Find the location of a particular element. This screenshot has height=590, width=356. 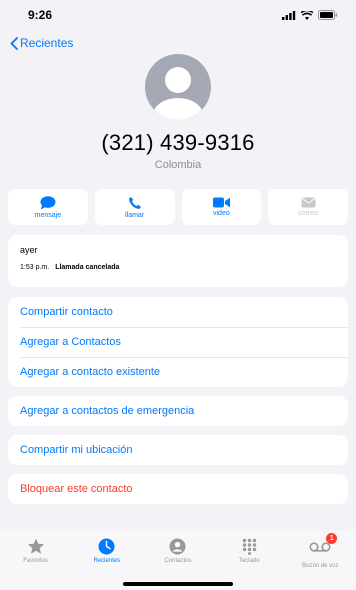

video-label: video is located at coordinates (221, 213).